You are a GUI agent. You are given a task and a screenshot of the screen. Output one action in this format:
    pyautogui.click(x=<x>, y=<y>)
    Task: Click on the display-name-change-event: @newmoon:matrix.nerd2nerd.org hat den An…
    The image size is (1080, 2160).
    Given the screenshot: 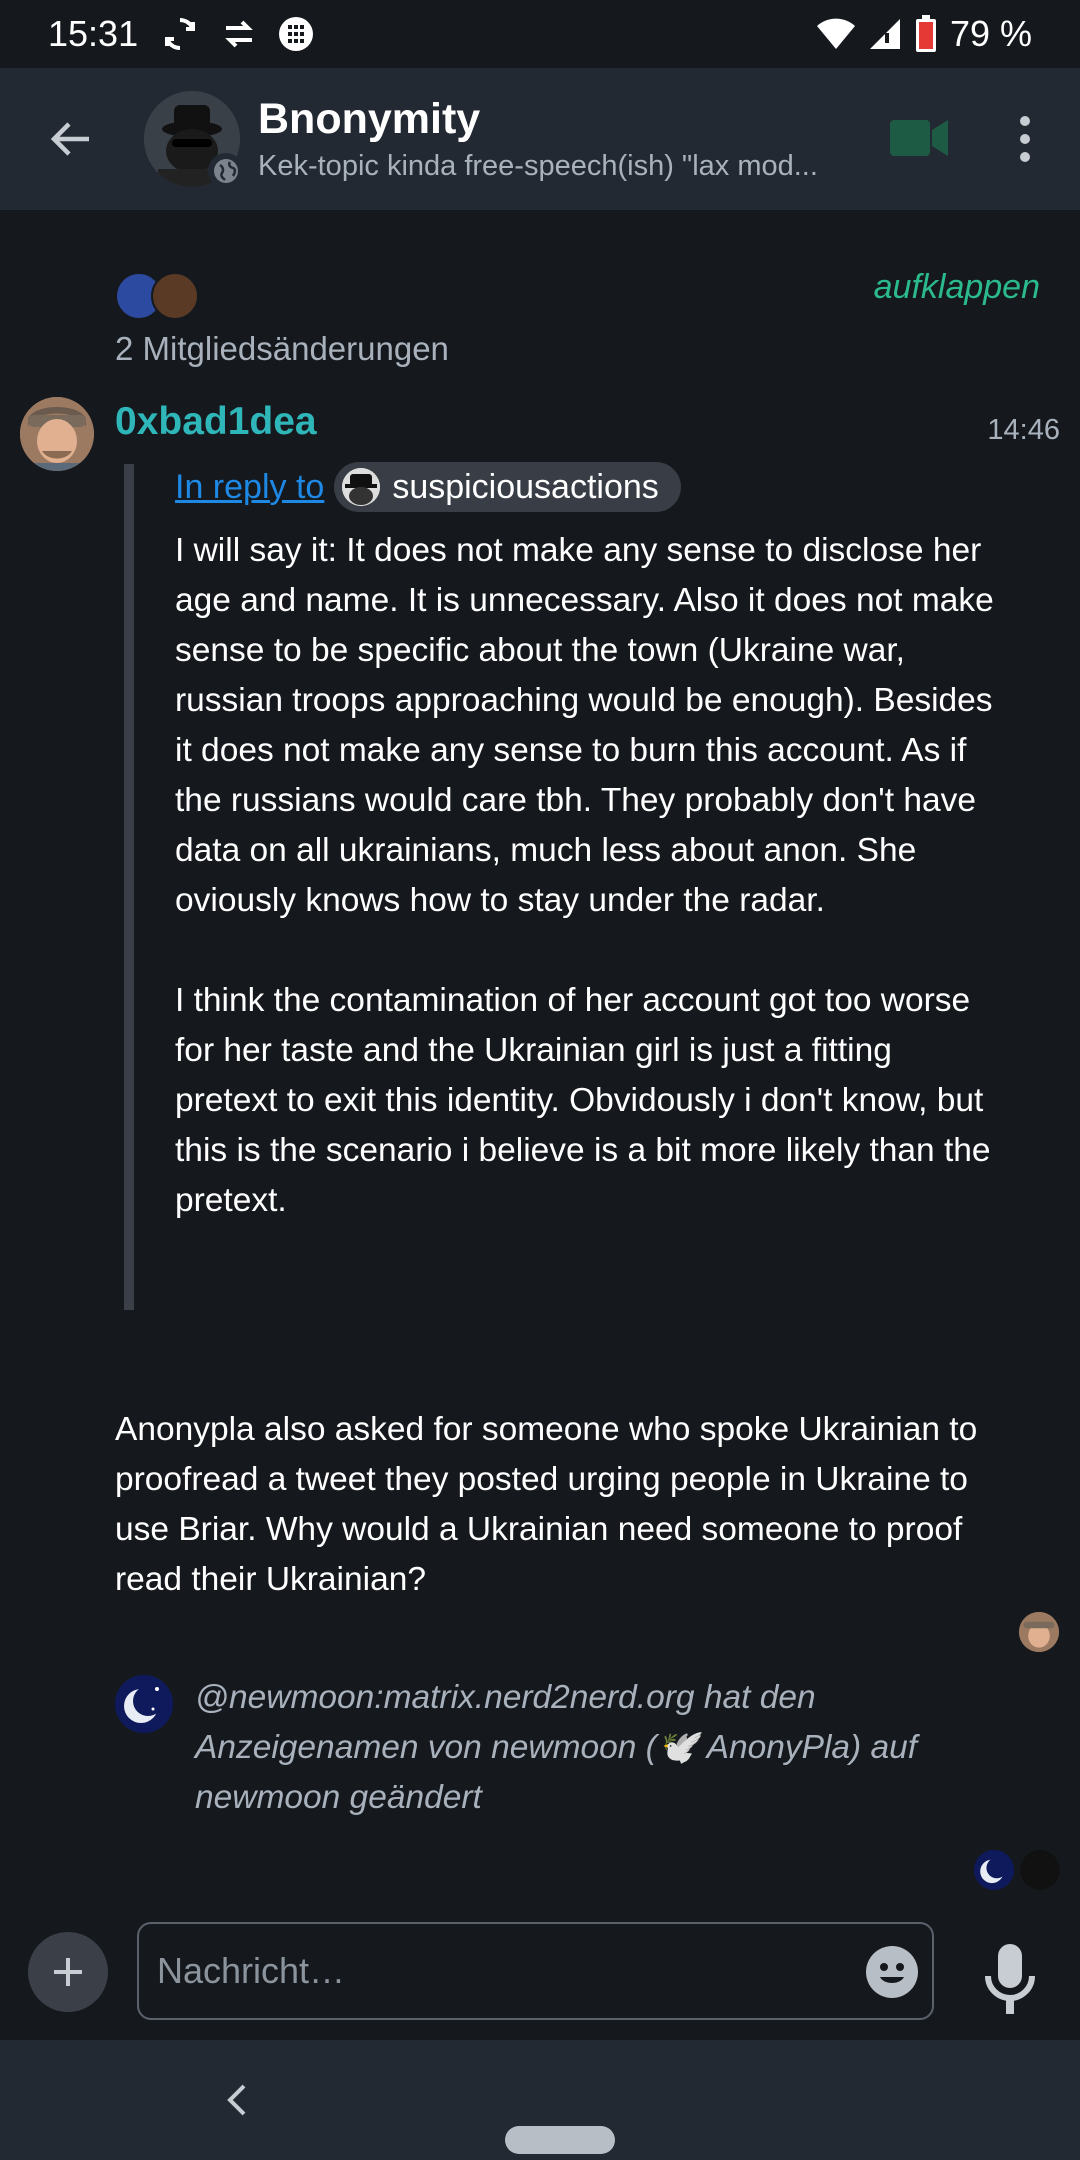 What is the action you would take?
    pyautogui.click(x=556, y=1747)
    